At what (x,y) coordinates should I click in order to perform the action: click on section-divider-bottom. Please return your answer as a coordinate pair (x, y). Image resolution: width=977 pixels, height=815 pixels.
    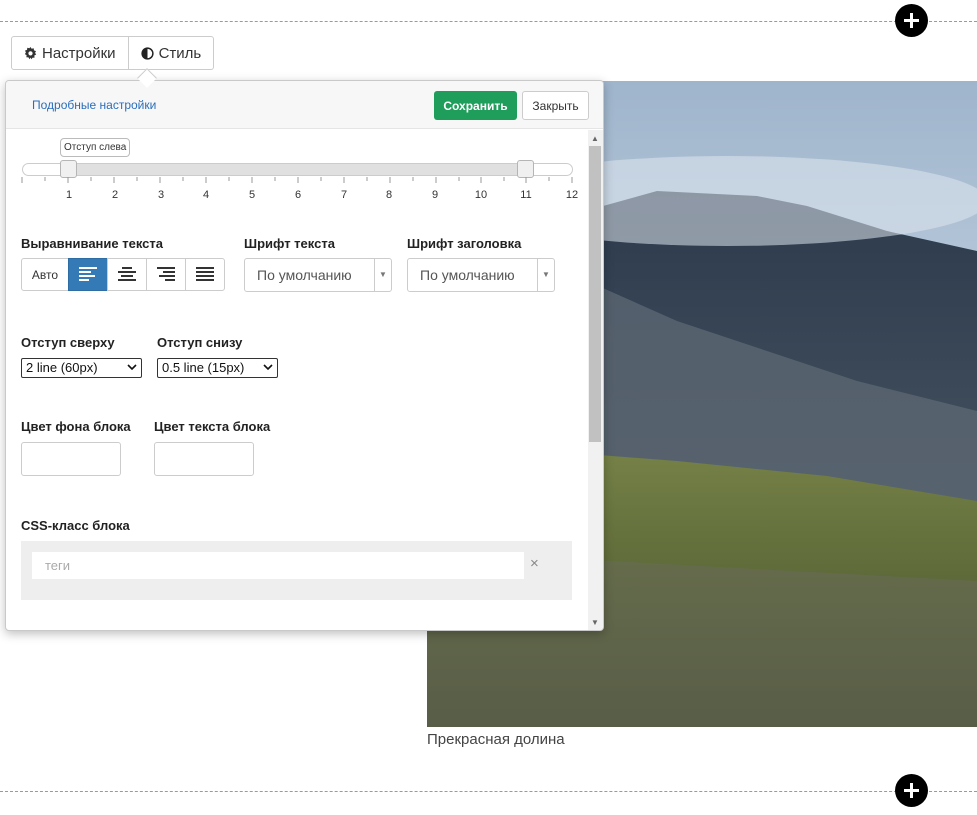
    Looking at the image, I should click on (488, 791).